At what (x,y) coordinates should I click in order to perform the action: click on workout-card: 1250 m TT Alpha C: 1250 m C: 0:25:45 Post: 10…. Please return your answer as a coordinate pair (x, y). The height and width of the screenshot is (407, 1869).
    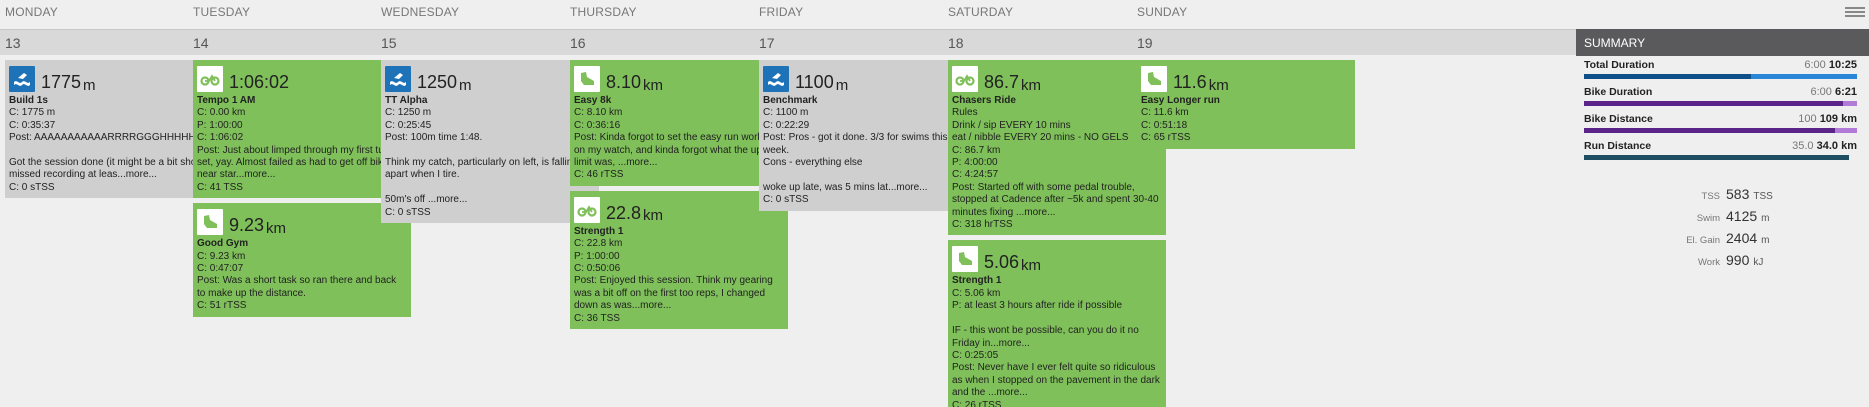
    Looking at the image, I should click on (490, 142).